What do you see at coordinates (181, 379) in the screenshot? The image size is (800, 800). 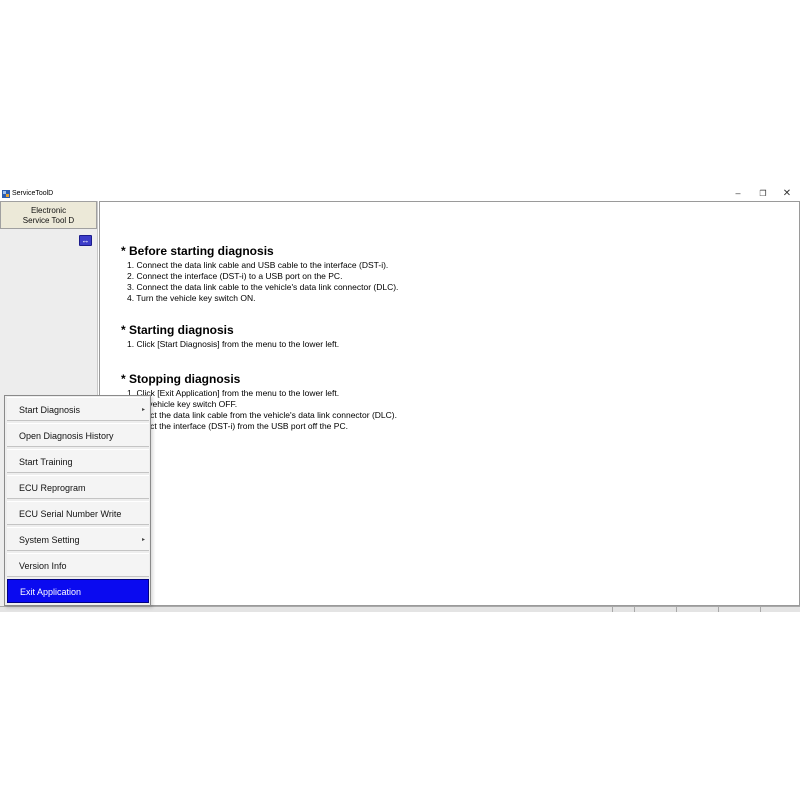 I see `section-heading: * Stopping diagnosis` at bounding box center [181, 379].